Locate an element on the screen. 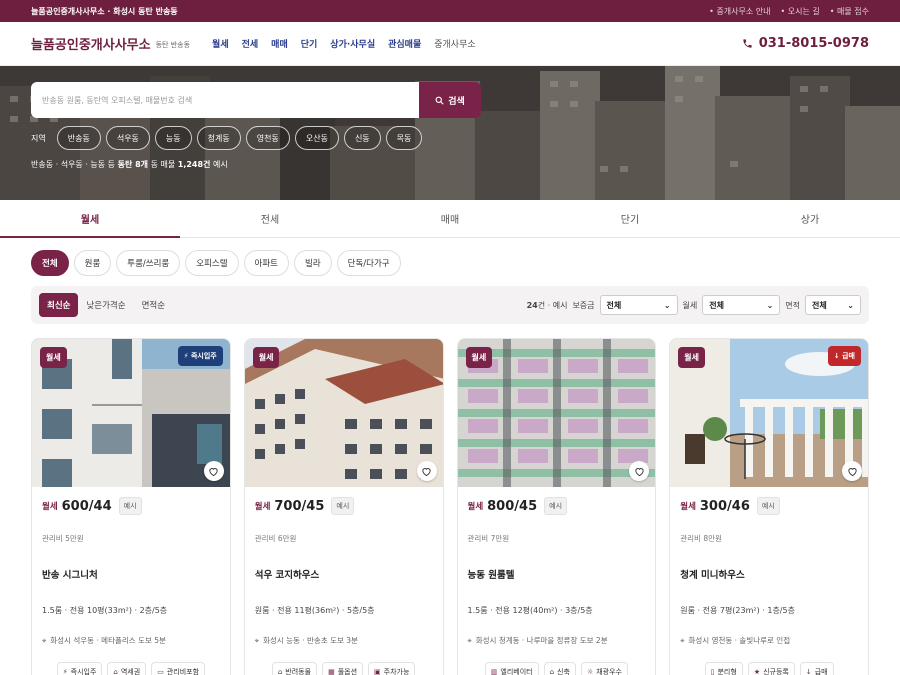  type-chip-officetel: 오피스텔 is located at coordinates (212, 263).